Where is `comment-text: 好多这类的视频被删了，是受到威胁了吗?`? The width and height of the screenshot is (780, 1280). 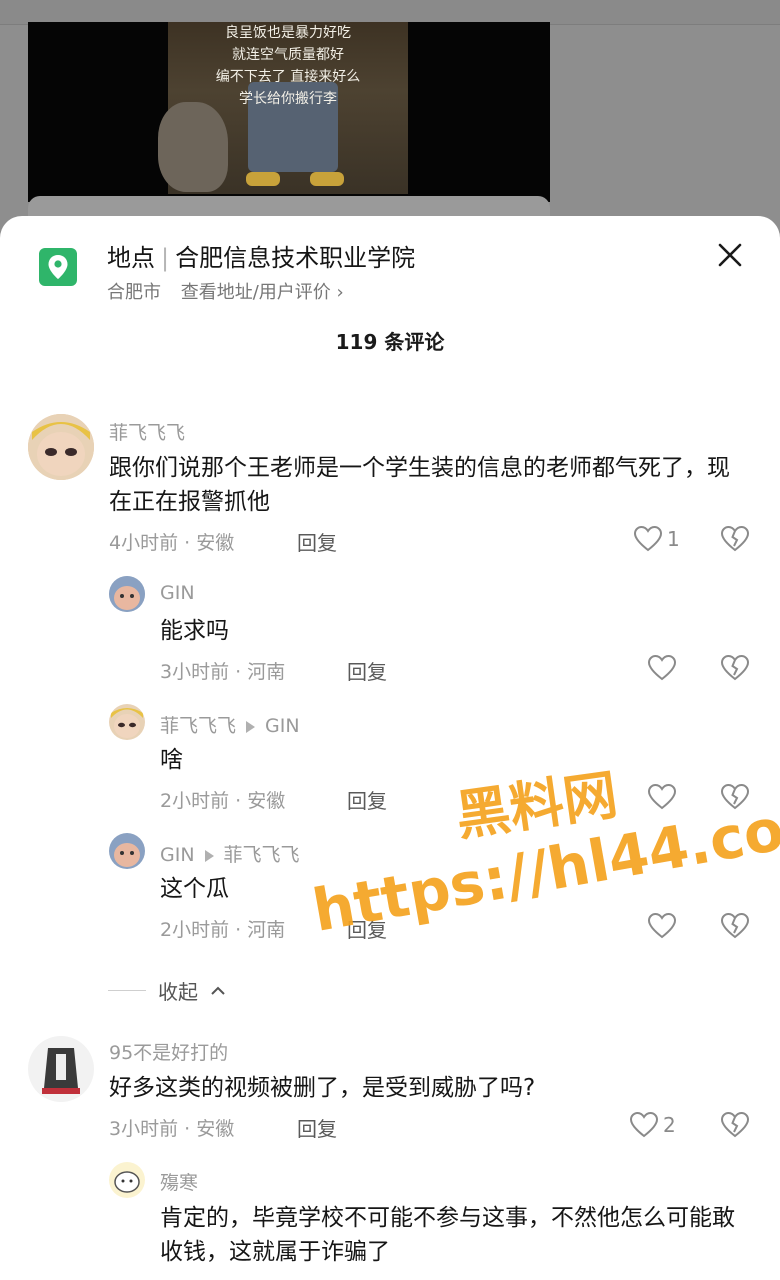
comment-text: 好多这类的视频被删了，是受到威胁了吗? is located at coordinates (322, 1088).